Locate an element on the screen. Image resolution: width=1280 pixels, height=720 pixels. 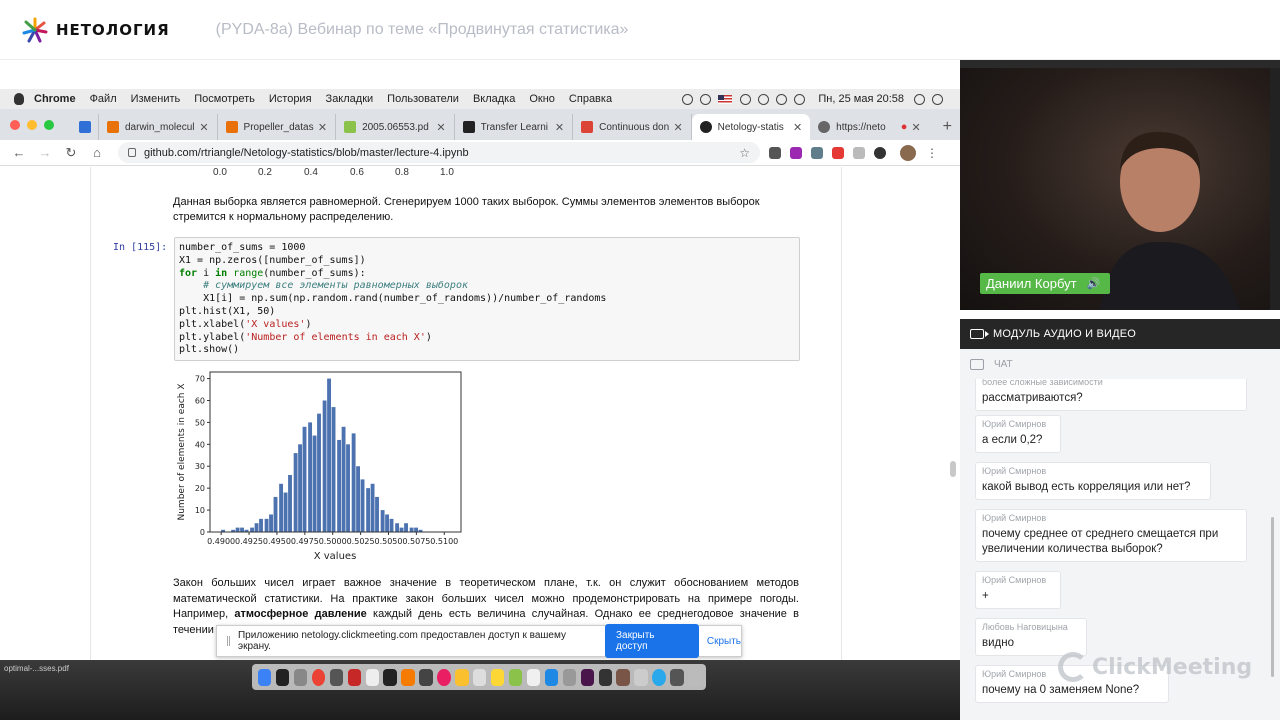
menu-window: Окно is located at coordinates (542, 99).